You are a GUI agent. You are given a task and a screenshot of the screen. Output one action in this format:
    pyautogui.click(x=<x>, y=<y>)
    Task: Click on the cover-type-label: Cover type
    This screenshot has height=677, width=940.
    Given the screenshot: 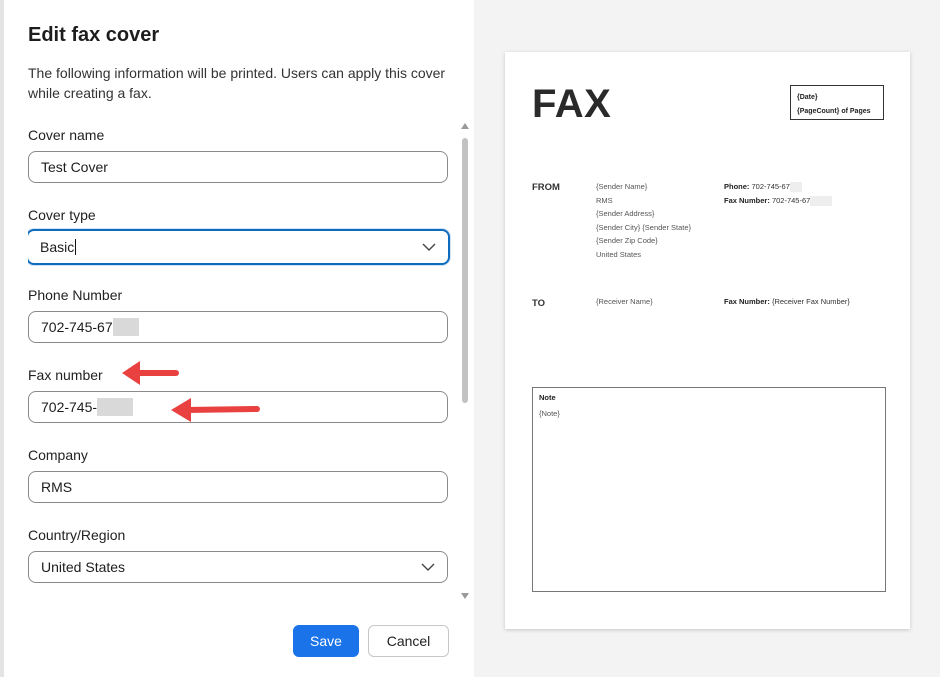 What is the action you would take?
    pyautogui.click(x=62, y=215)
    